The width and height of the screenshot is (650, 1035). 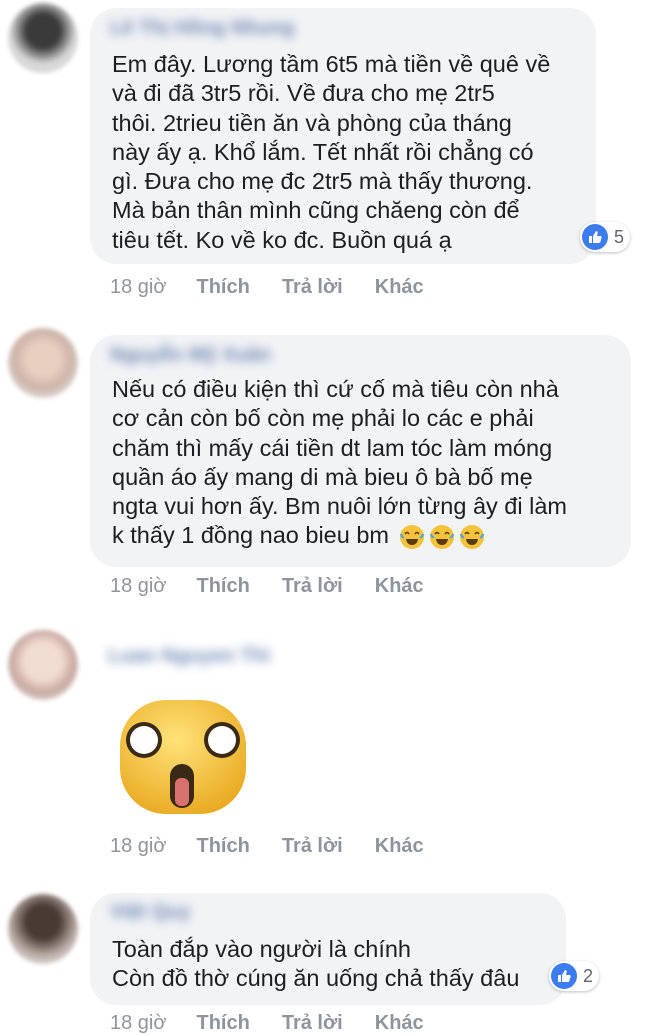 I want to click on reaction-count-badge: 2, so click(x=574, y=976).